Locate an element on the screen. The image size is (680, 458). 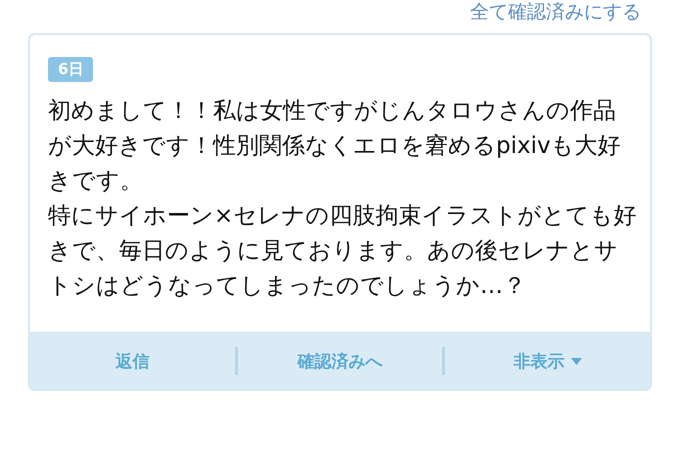
hide-dropdown-button: 非表示 is located at coordinates (547, 361).